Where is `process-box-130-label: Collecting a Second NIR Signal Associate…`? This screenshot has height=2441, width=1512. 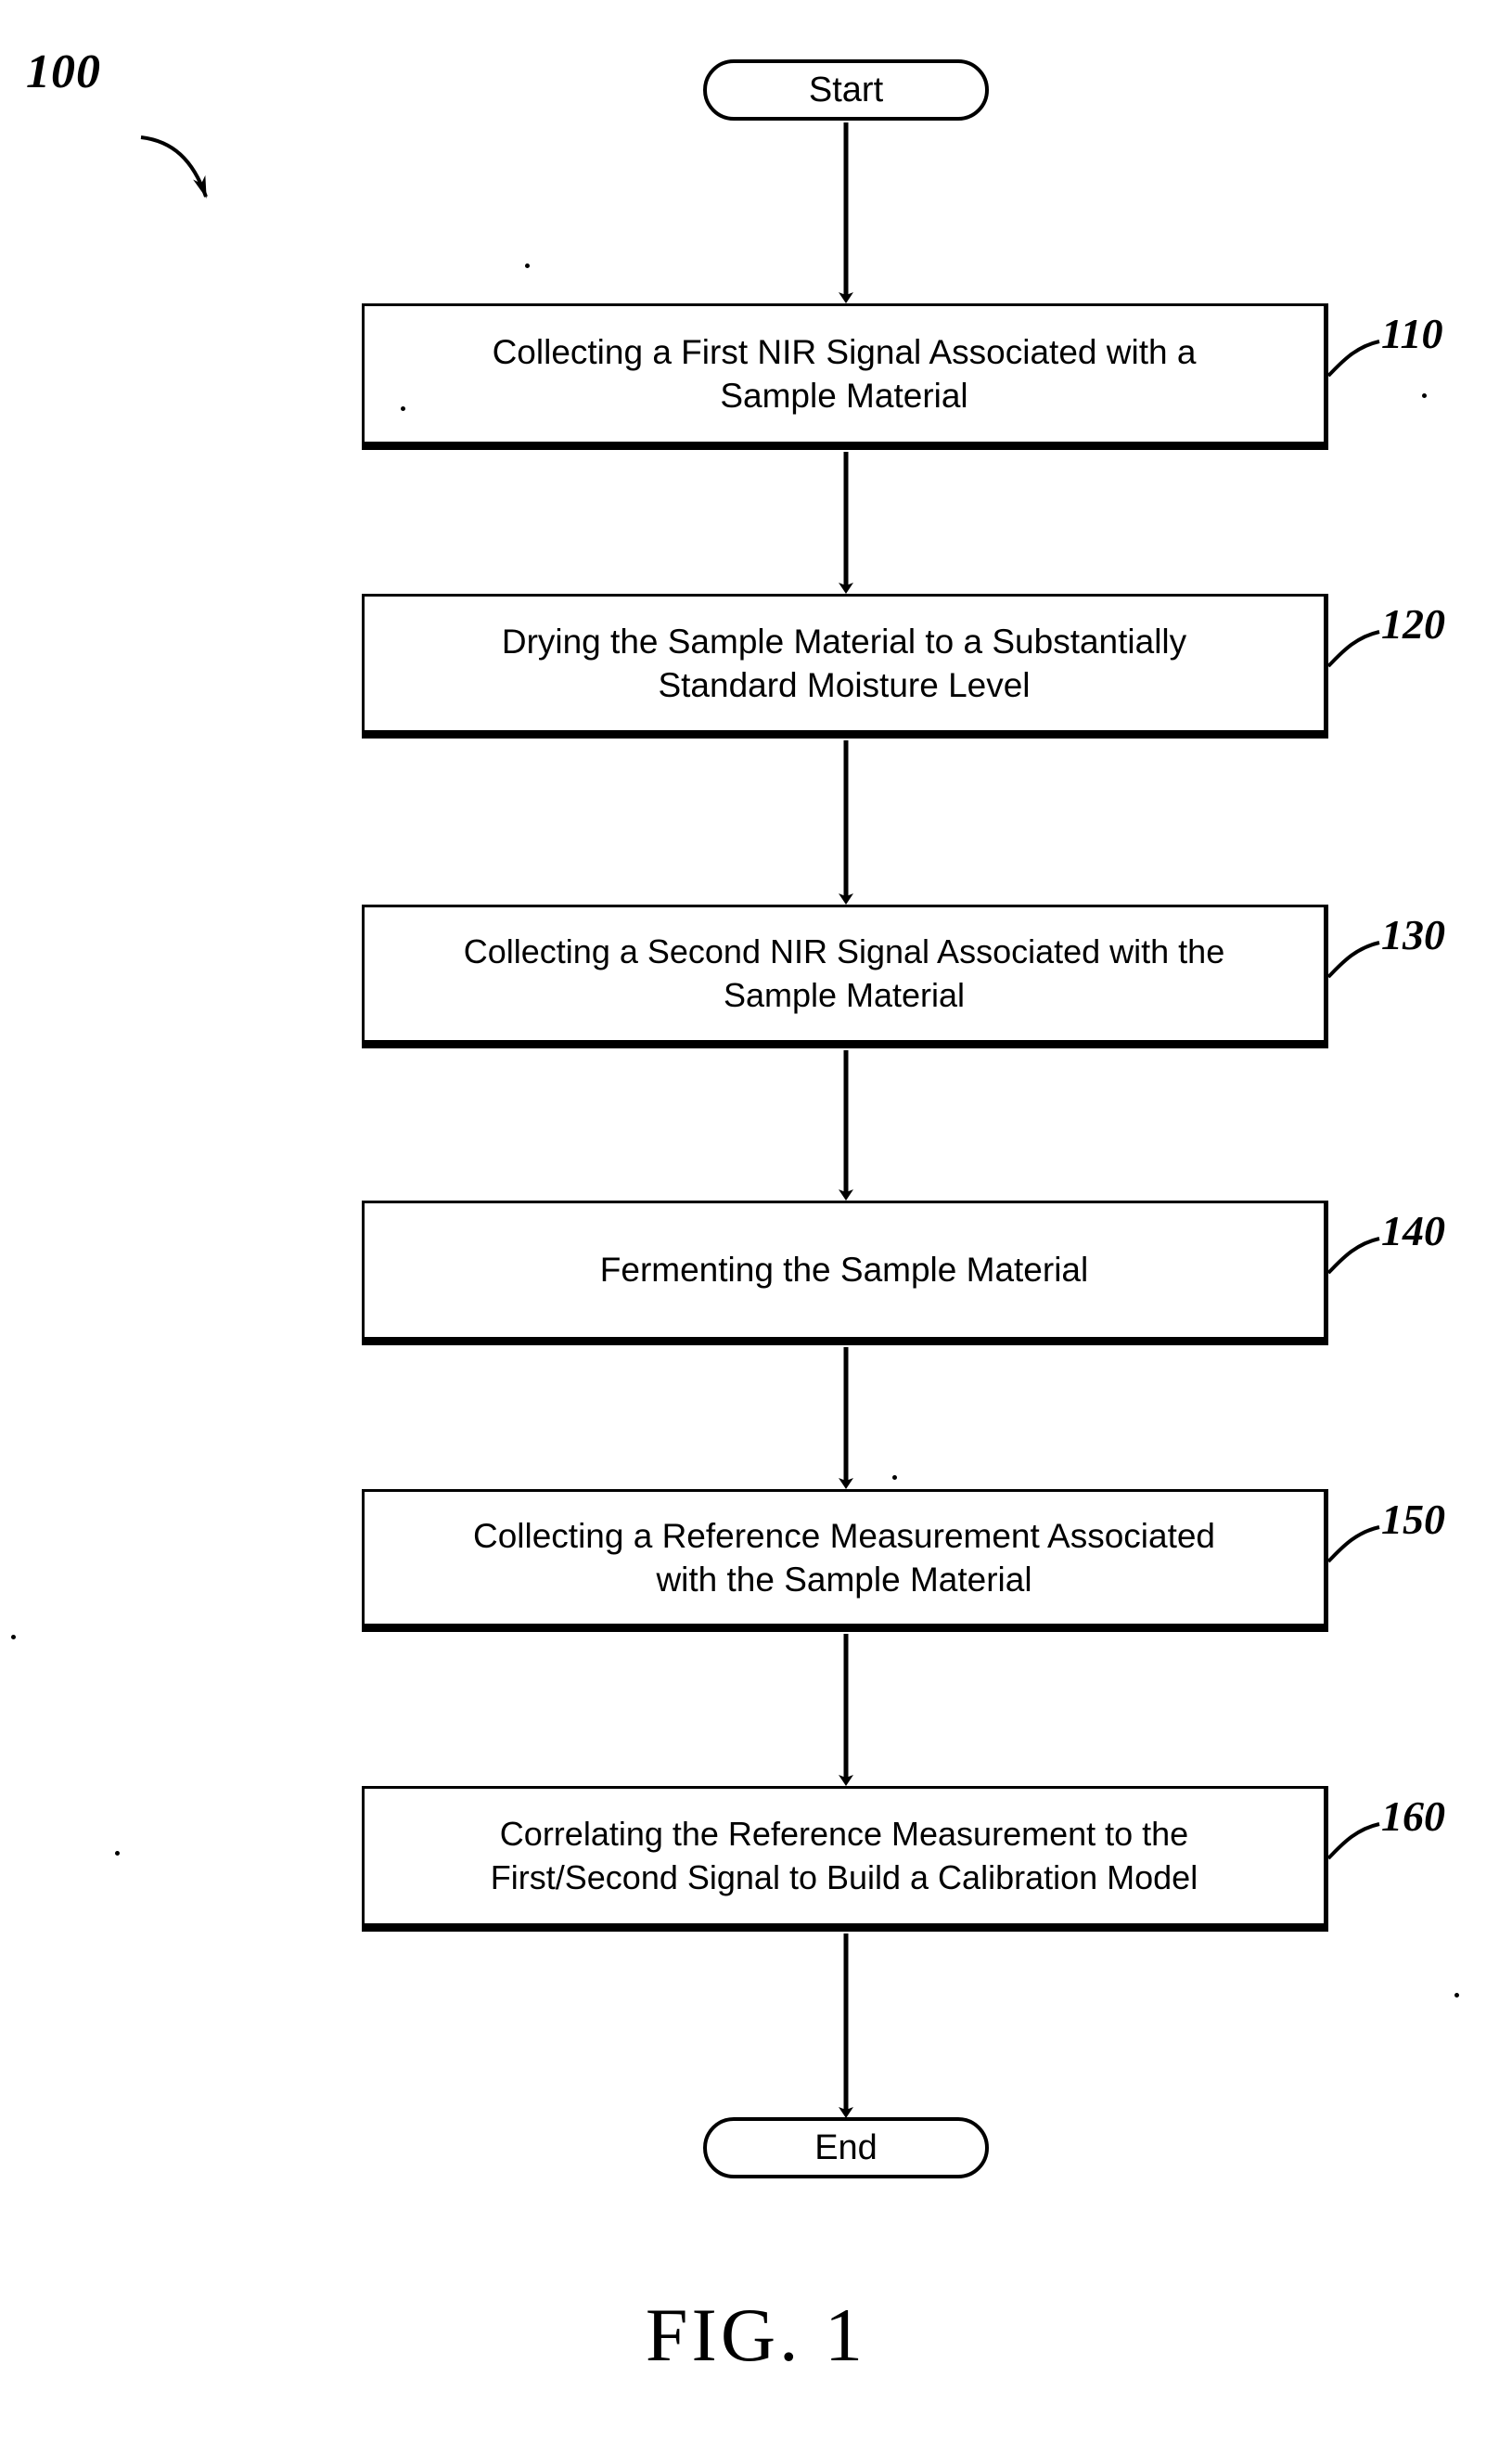
process-box-130-label: Collecting a Second NIR Signal Associate… is located at coordinates (844, 973).